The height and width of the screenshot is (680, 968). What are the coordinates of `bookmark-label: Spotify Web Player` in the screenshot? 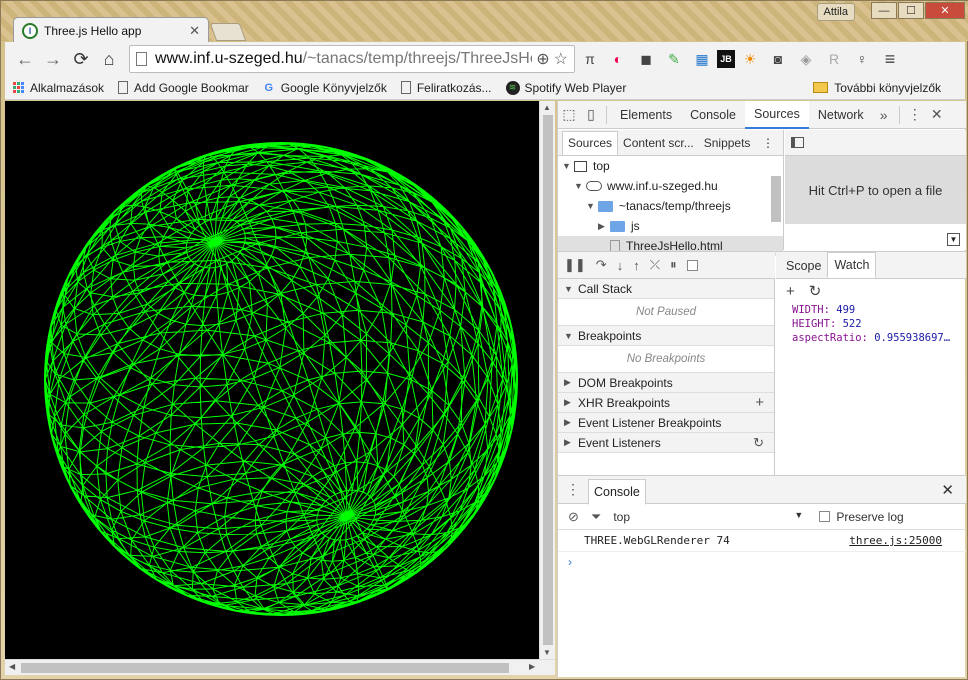 It's located at (575, 87).